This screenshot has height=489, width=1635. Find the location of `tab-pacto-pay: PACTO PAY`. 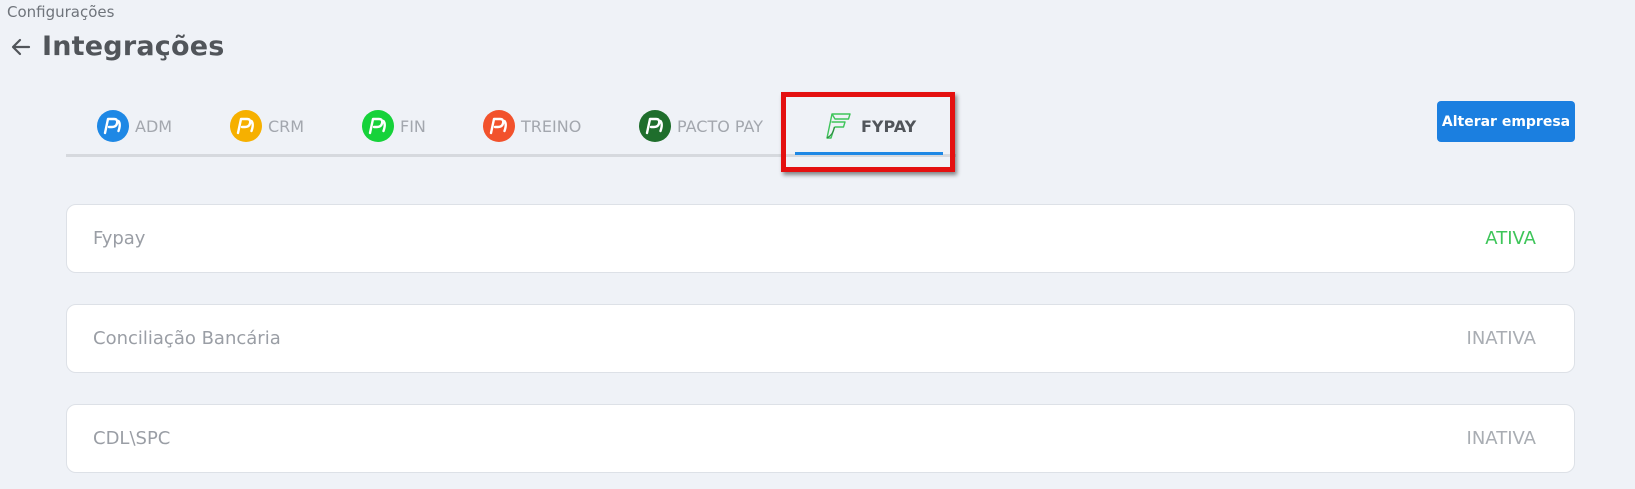

tab-pacto-pay: PACTO PAY is located at coordinates (701, 126).